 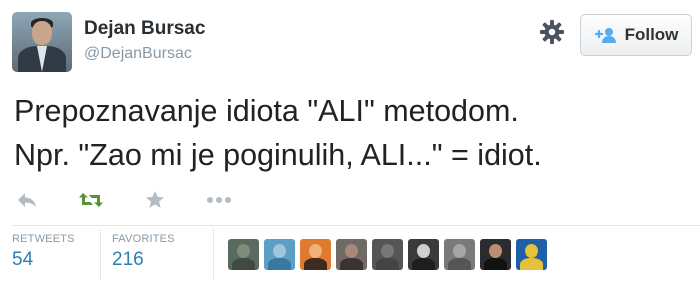 I want to click on star-icon, so click(x=155, y=200).